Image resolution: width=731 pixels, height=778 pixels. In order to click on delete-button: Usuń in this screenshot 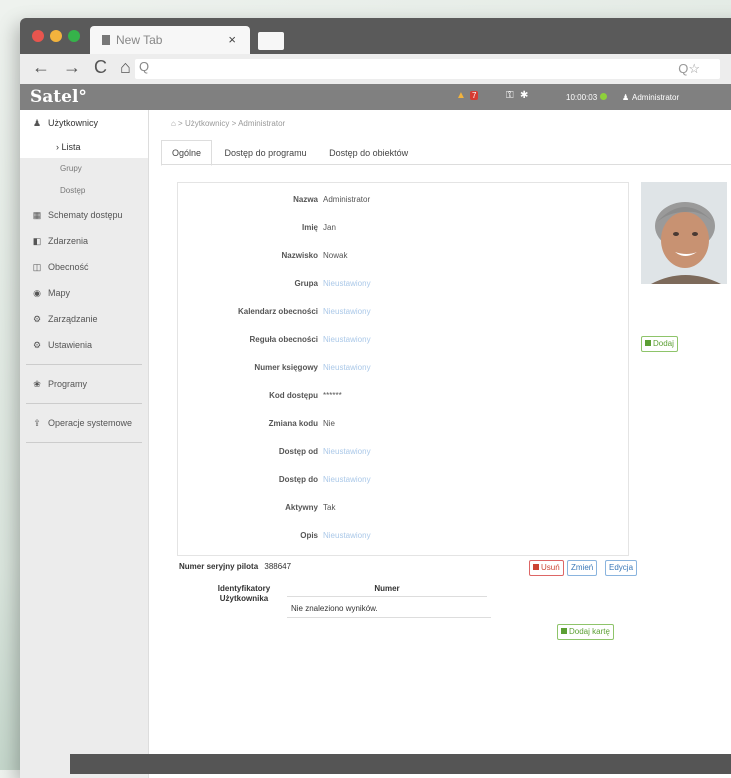, I will do `click(546, 568)`.